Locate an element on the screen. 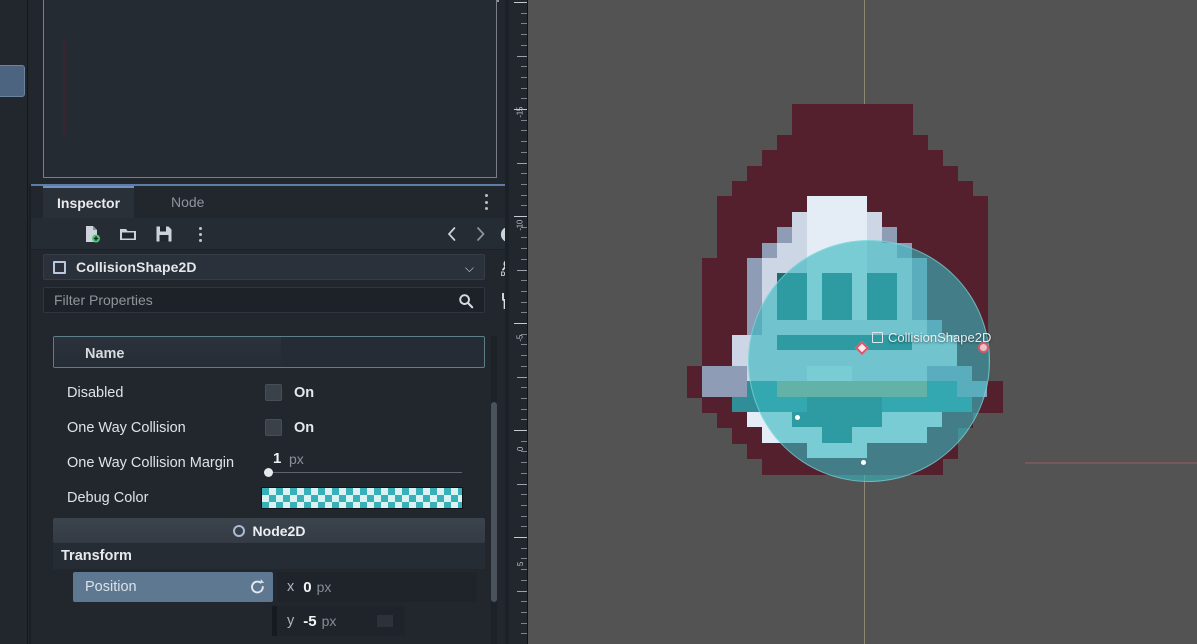 Image resolution: width=1197 pixels, height=644 pixels. disabled-label: Disabled is located at coordinates (95, 392).